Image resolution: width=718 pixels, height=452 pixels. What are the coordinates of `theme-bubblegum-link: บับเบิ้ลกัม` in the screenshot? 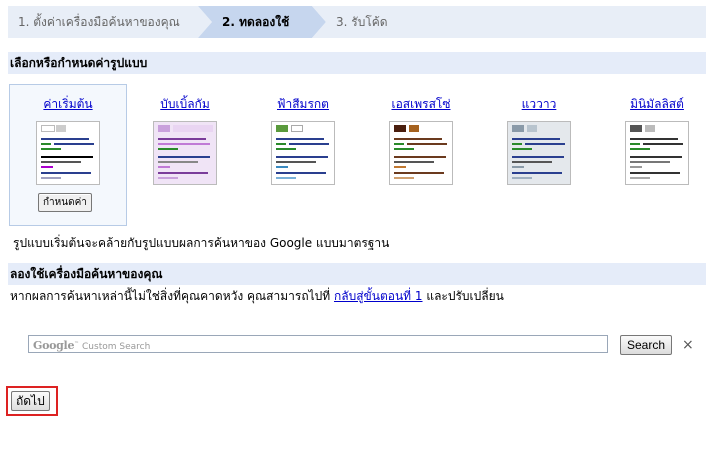 It's located at (185, 104).